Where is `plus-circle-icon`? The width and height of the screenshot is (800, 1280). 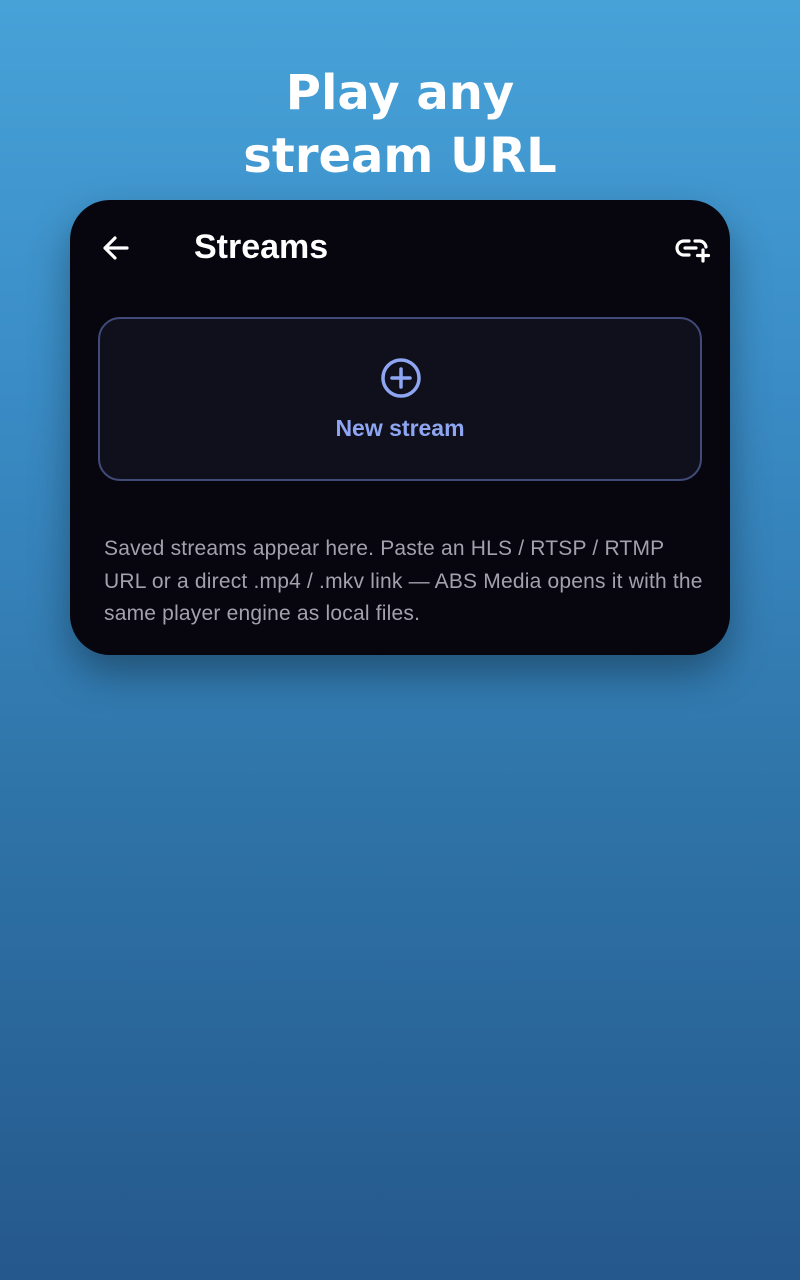
plus-circle-icon is located at coordinates (401, 378).